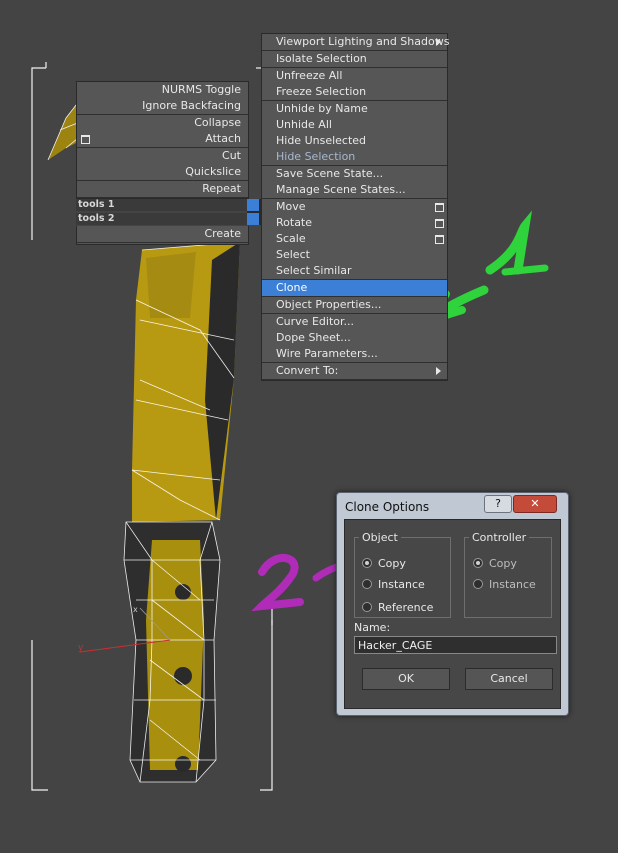  I want to click on help-button: ?, so click(498, 504).